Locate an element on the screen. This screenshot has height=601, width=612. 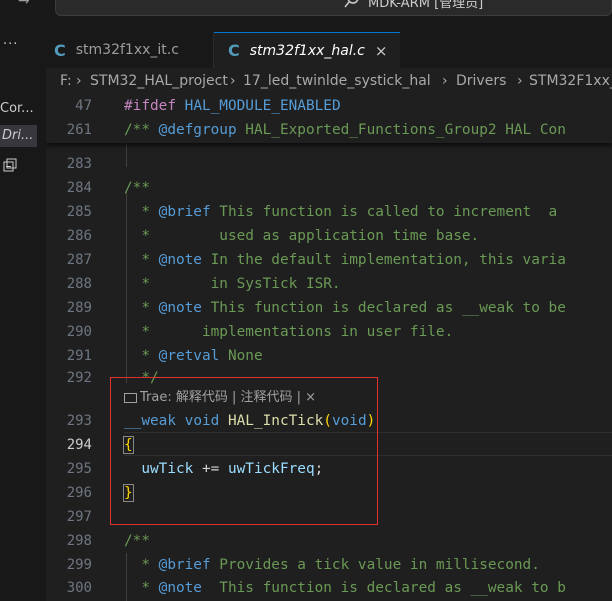
tab-stm32f1xx-it: C stm32f1xx_it.c is located at coordinates (130, 50).